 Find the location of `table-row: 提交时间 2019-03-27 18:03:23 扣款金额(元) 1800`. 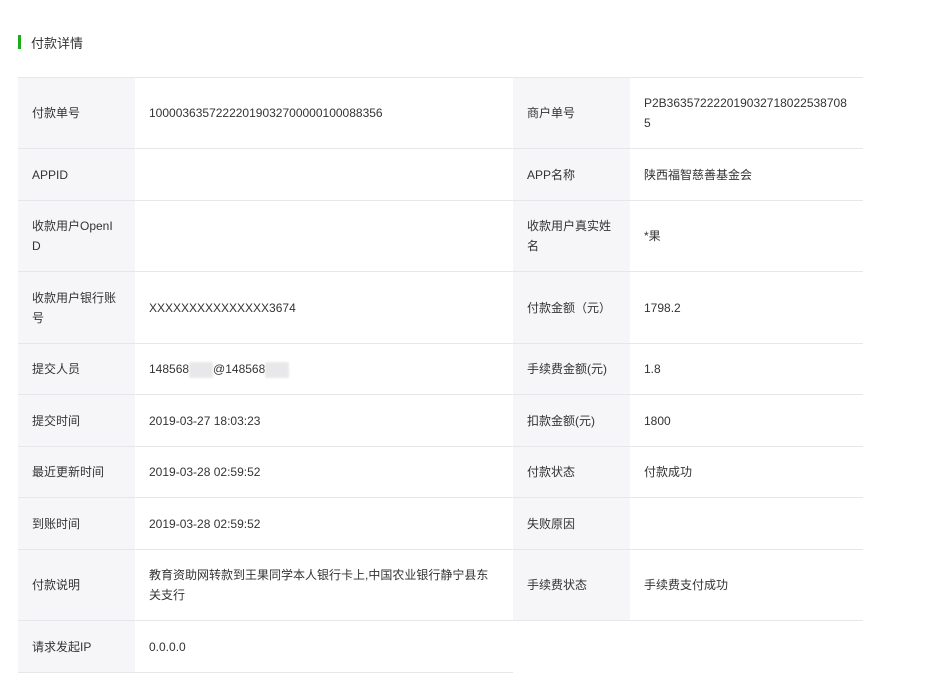

table-row: 提交时间 2019-03-27 18:03:23 扣款金额(元) 1800 is located at coordinates (440, 420).